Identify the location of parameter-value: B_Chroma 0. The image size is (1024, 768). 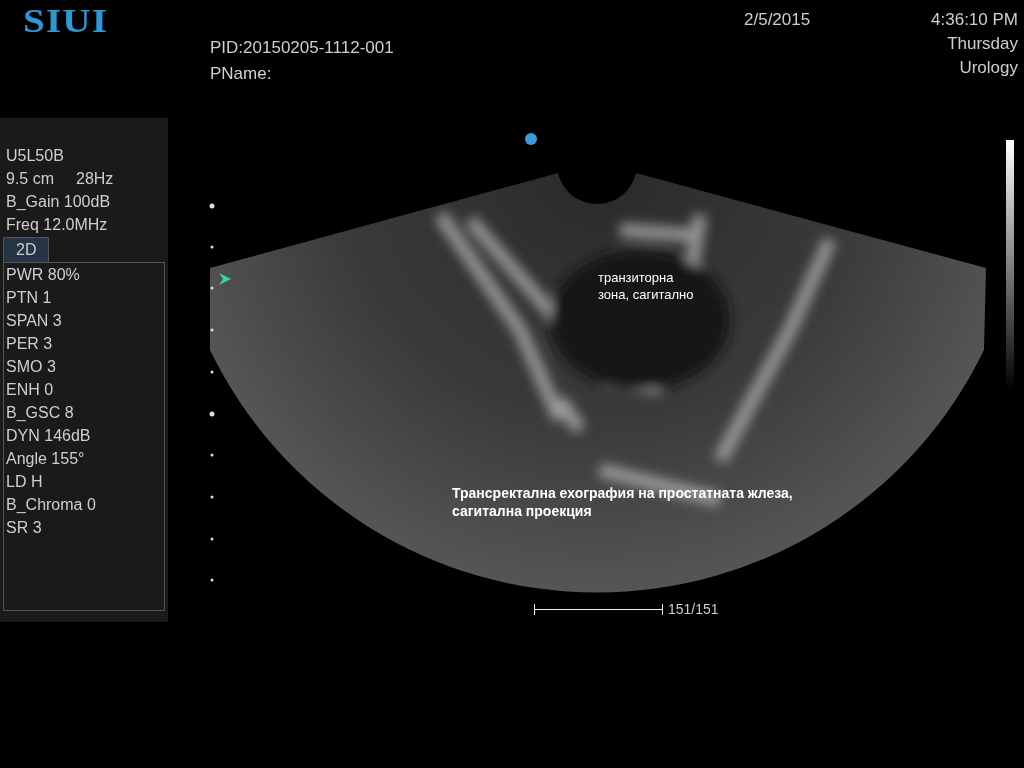
(51, 504).